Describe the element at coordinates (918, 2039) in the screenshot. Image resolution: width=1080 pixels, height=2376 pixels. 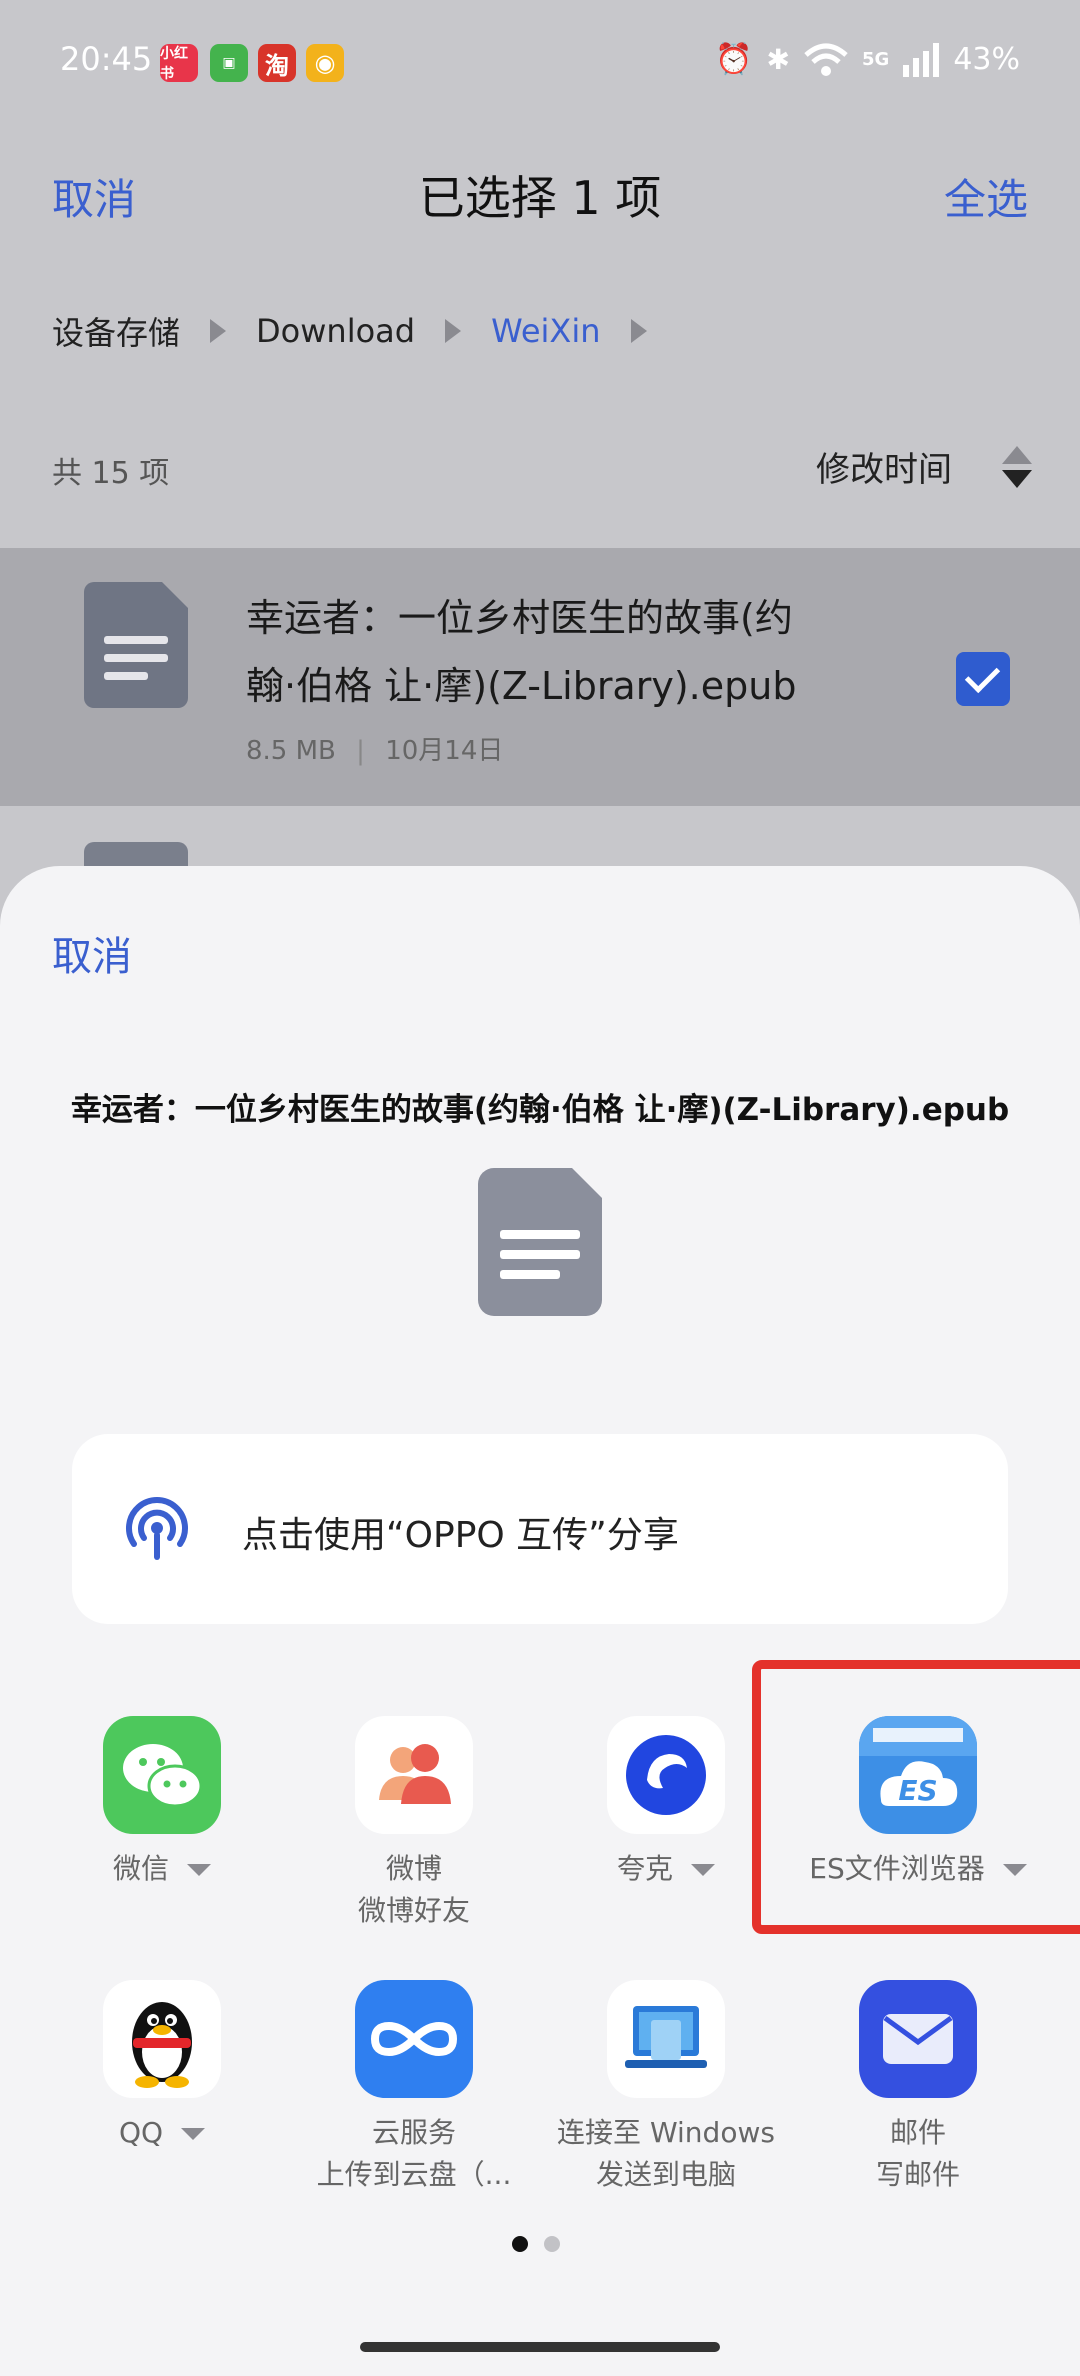
I see `mail-icon` at that location.